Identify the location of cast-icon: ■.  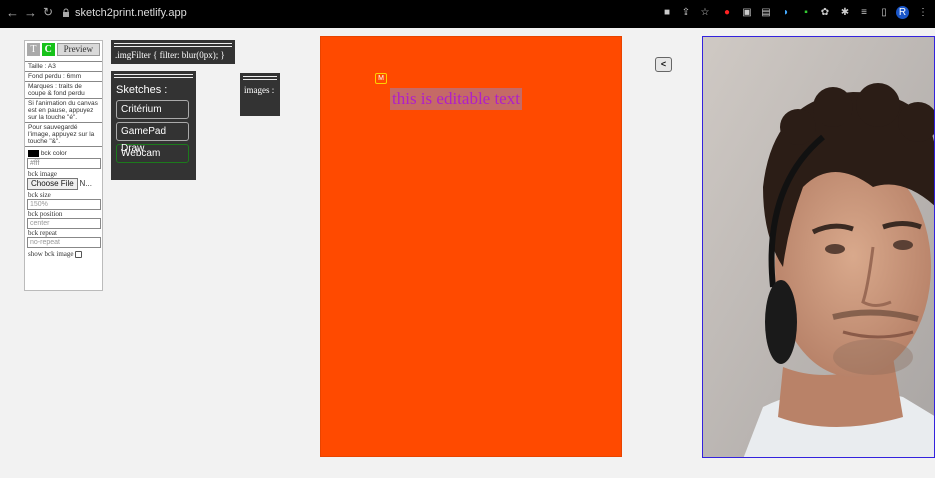
(667, 13).